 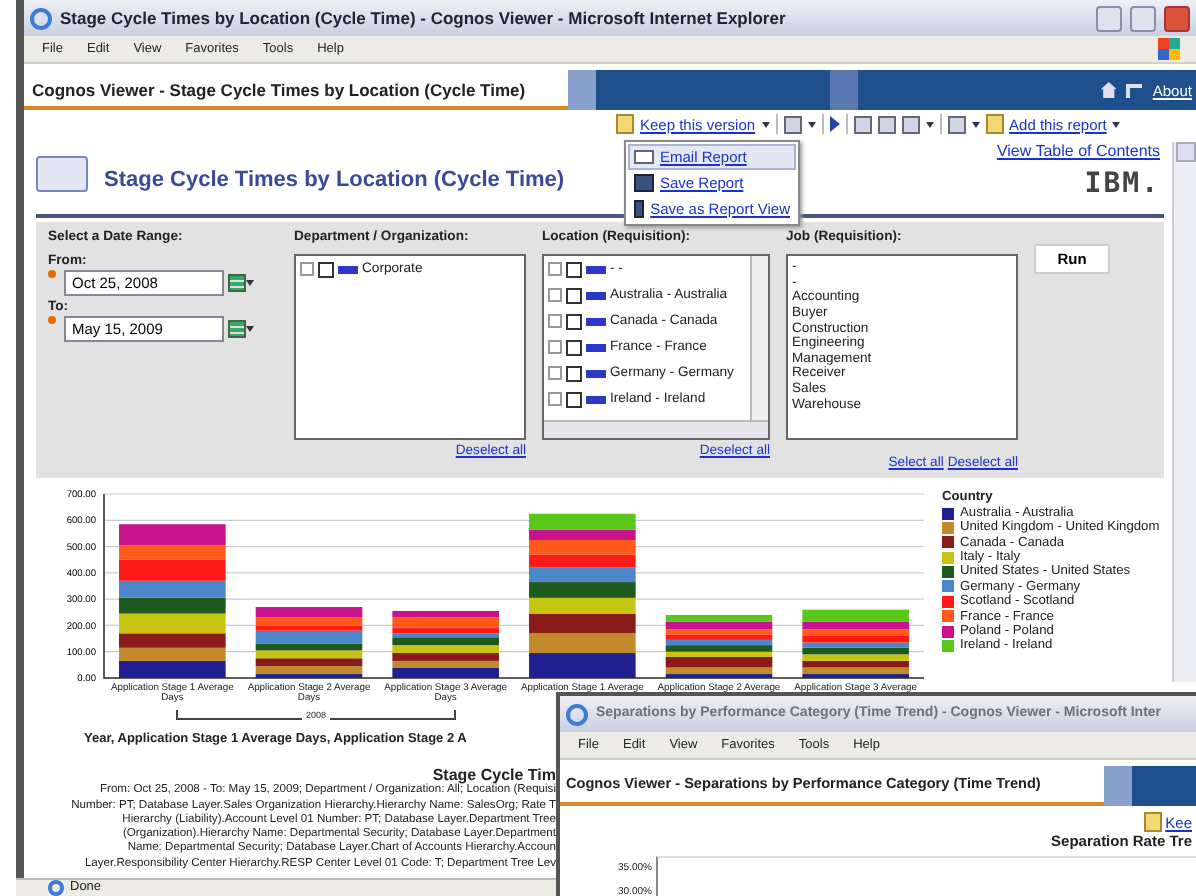 I want to click on report-title: Stage Cycle Times by Location (Cycle Time), so click(x=334, y=182).